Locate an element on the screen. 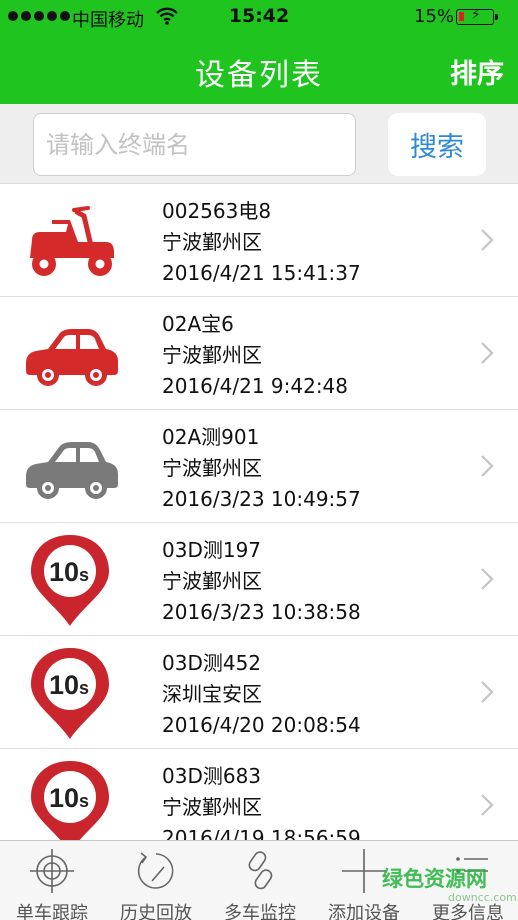 The width and height of the screenshot is (518, 920). link-icon is located at coordinates (260, 870).